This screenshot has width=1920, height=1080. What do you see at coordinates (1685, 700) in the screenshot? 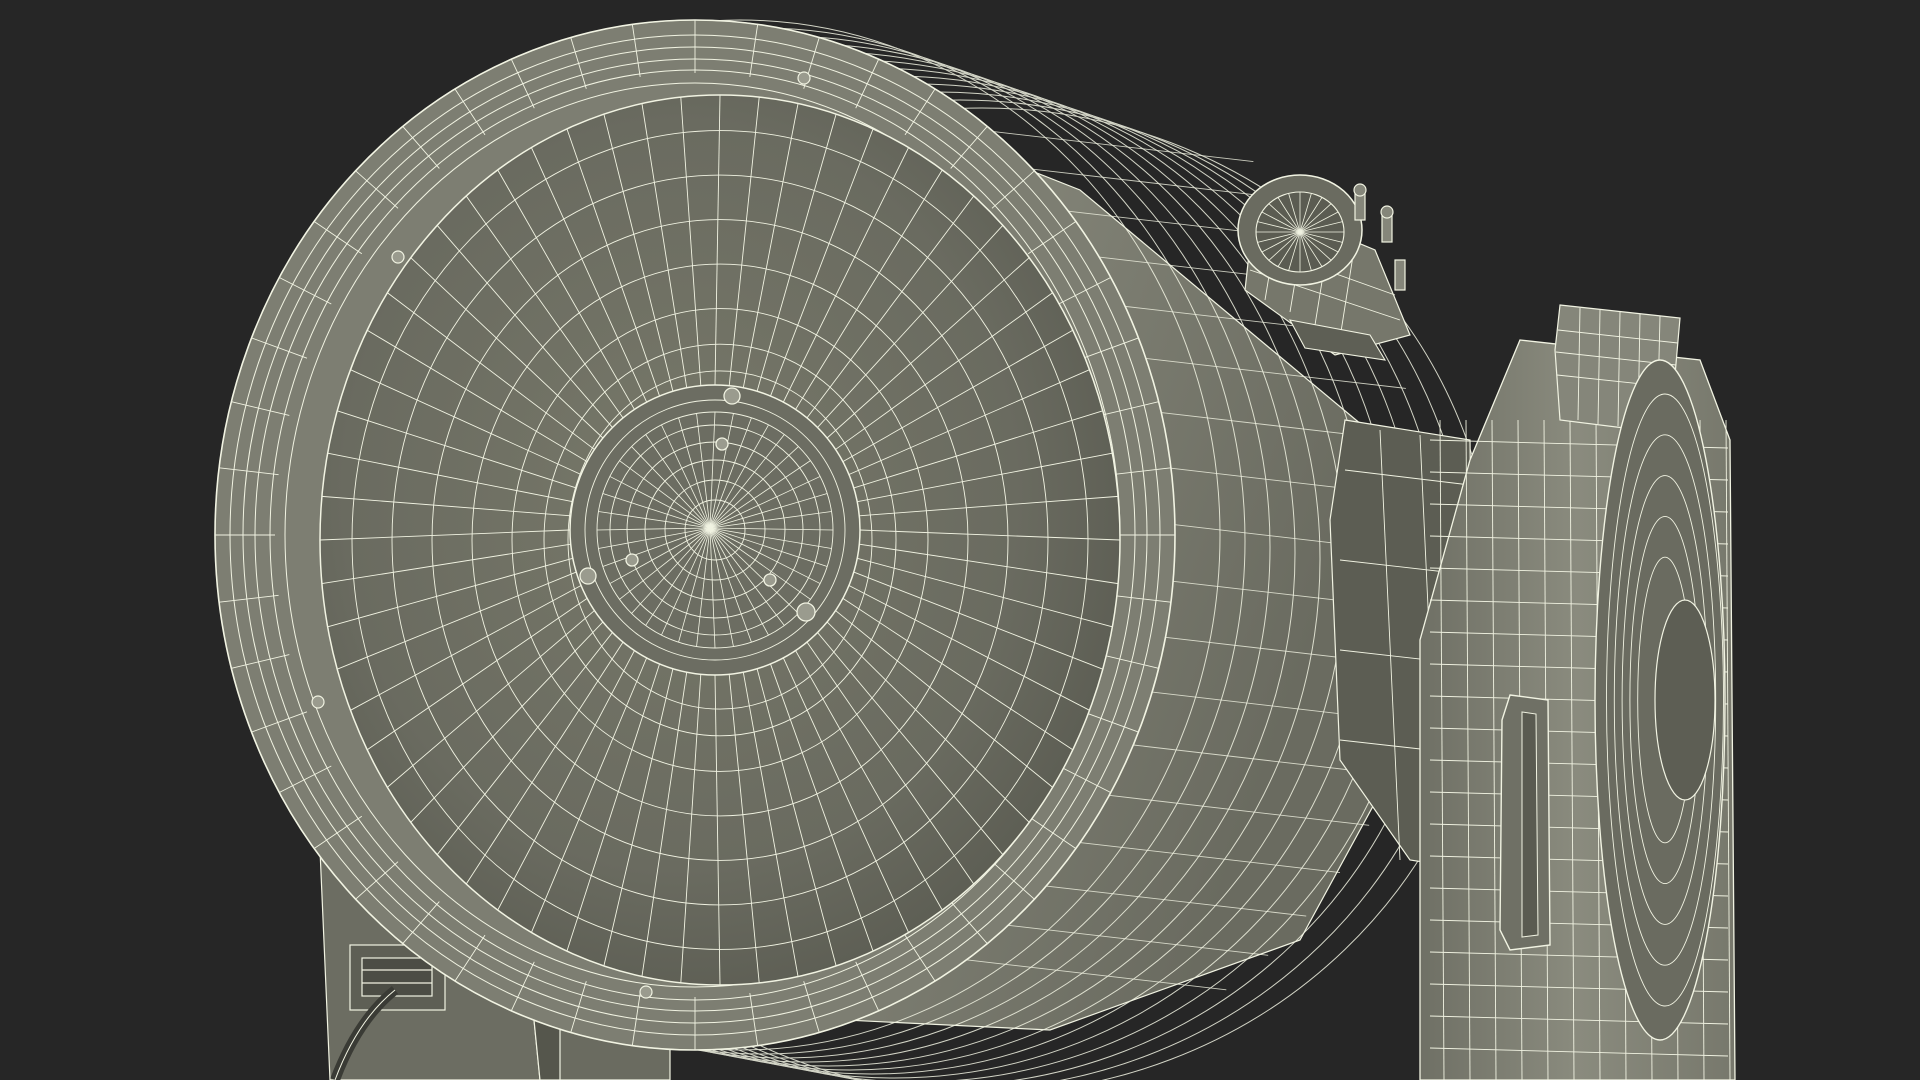
I see `fork-bearing-hub` at bounding box center [1685, 700].